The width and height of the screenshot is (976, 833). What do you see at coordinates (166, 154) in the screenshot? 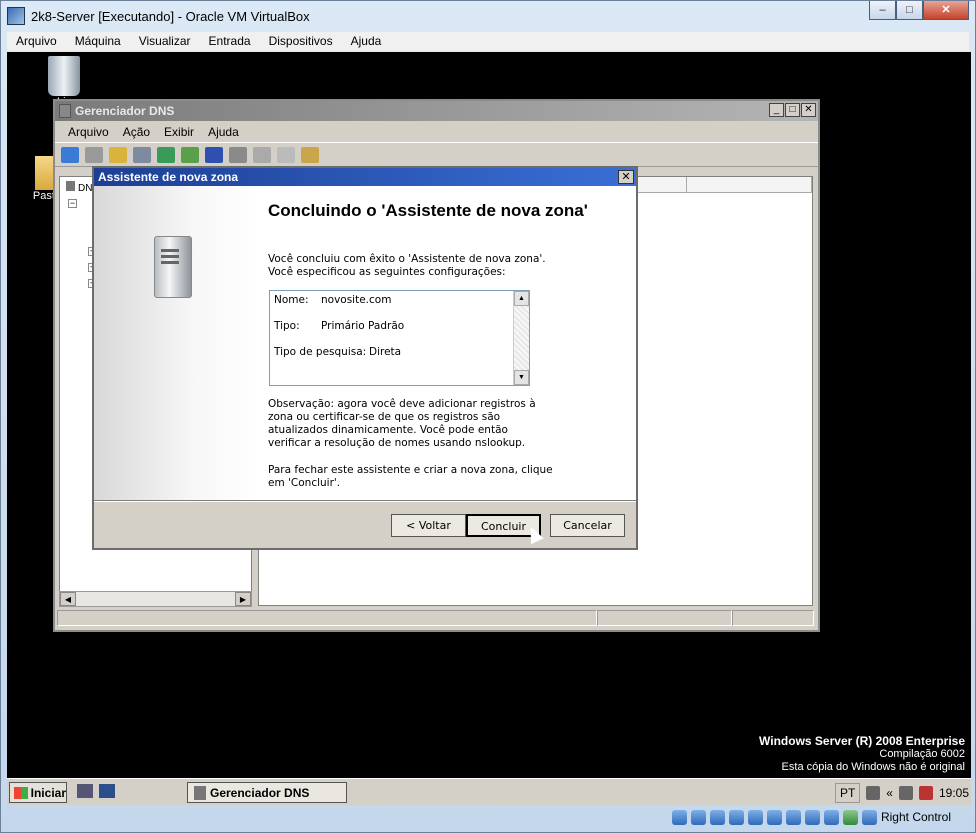
I see `refresh-icon` at bounding box center [166, 154].